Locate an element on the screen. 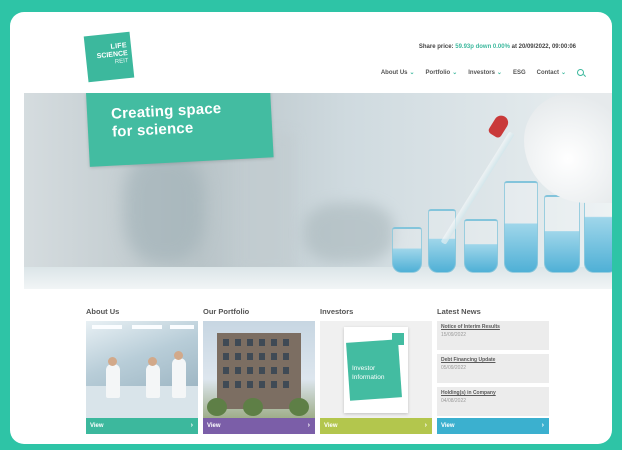 This screenshot has height=450, width=622. investors-card-image: Investor Information is located at coordinates (376, 369).